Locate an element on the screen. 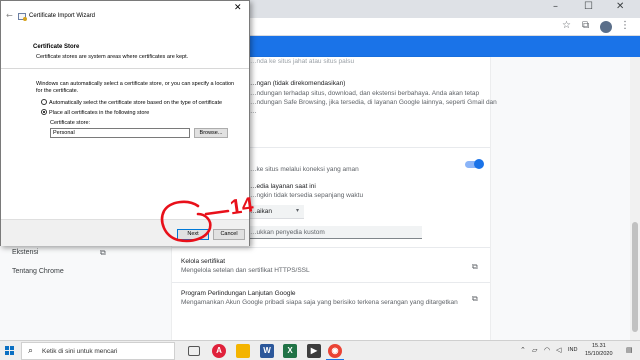 The width and height of the screenshot is (640, 360). media-player-icon: ▶ is located at coordinates (314, 351).